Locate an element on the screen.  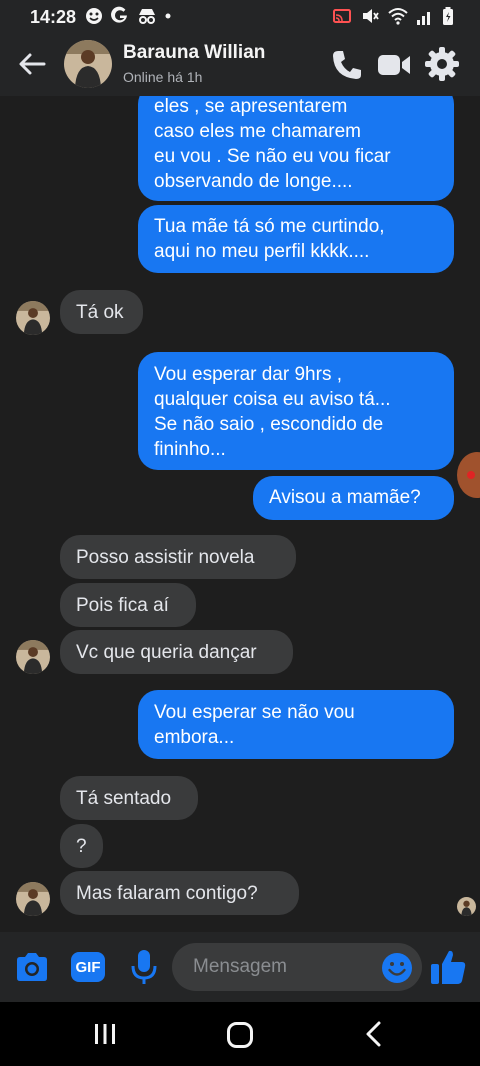
recent-apps-icon is located at coordinates (105, 1034).